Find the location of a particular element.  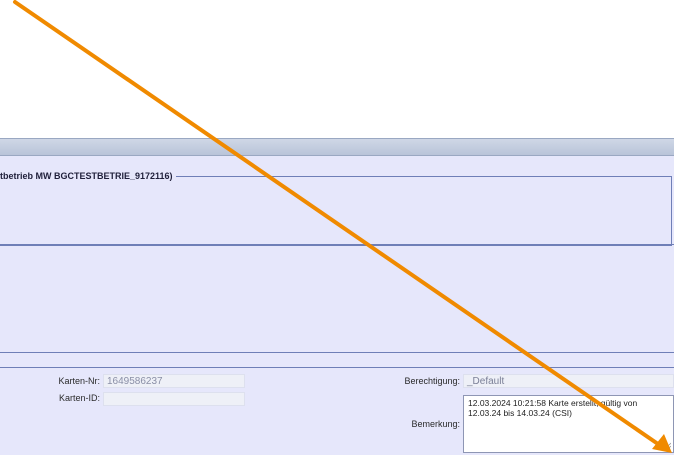

divider-top is located at coordinates (337, 244).